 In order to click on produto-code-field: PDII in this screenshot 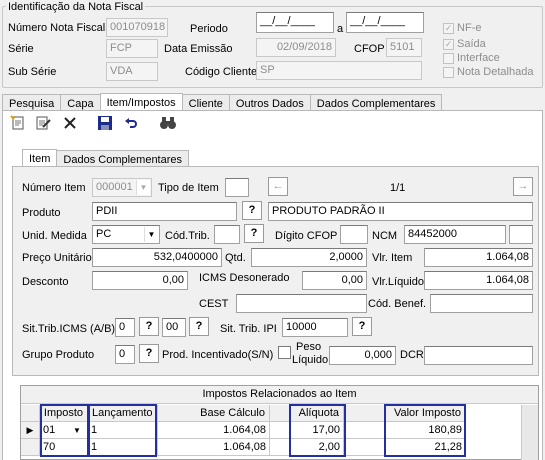, I will do `click(164, 211)`.